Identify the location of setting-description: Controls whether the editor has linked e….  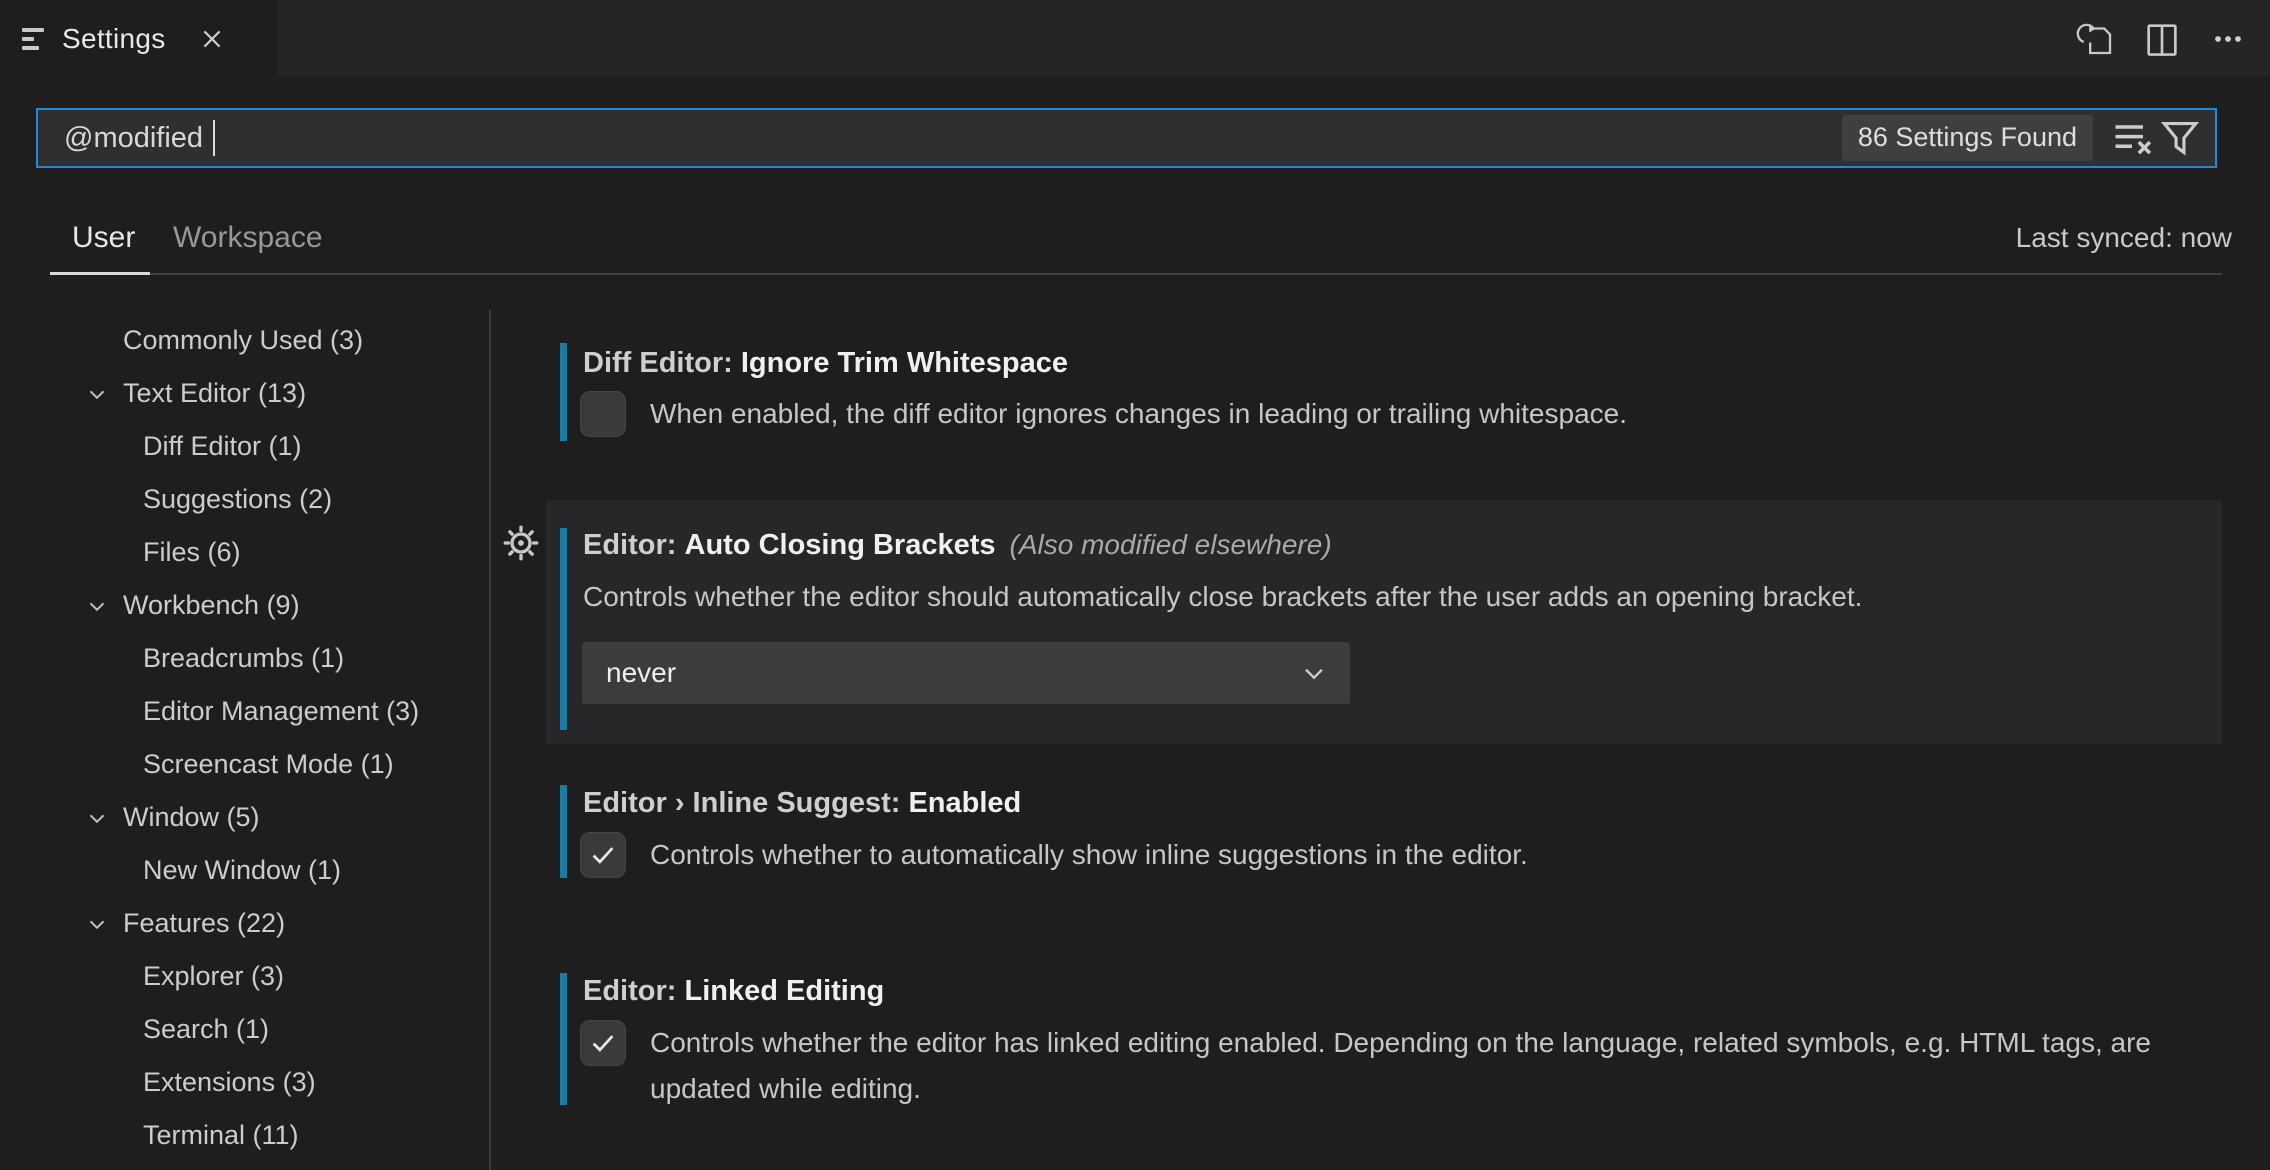
(1400, 1065).